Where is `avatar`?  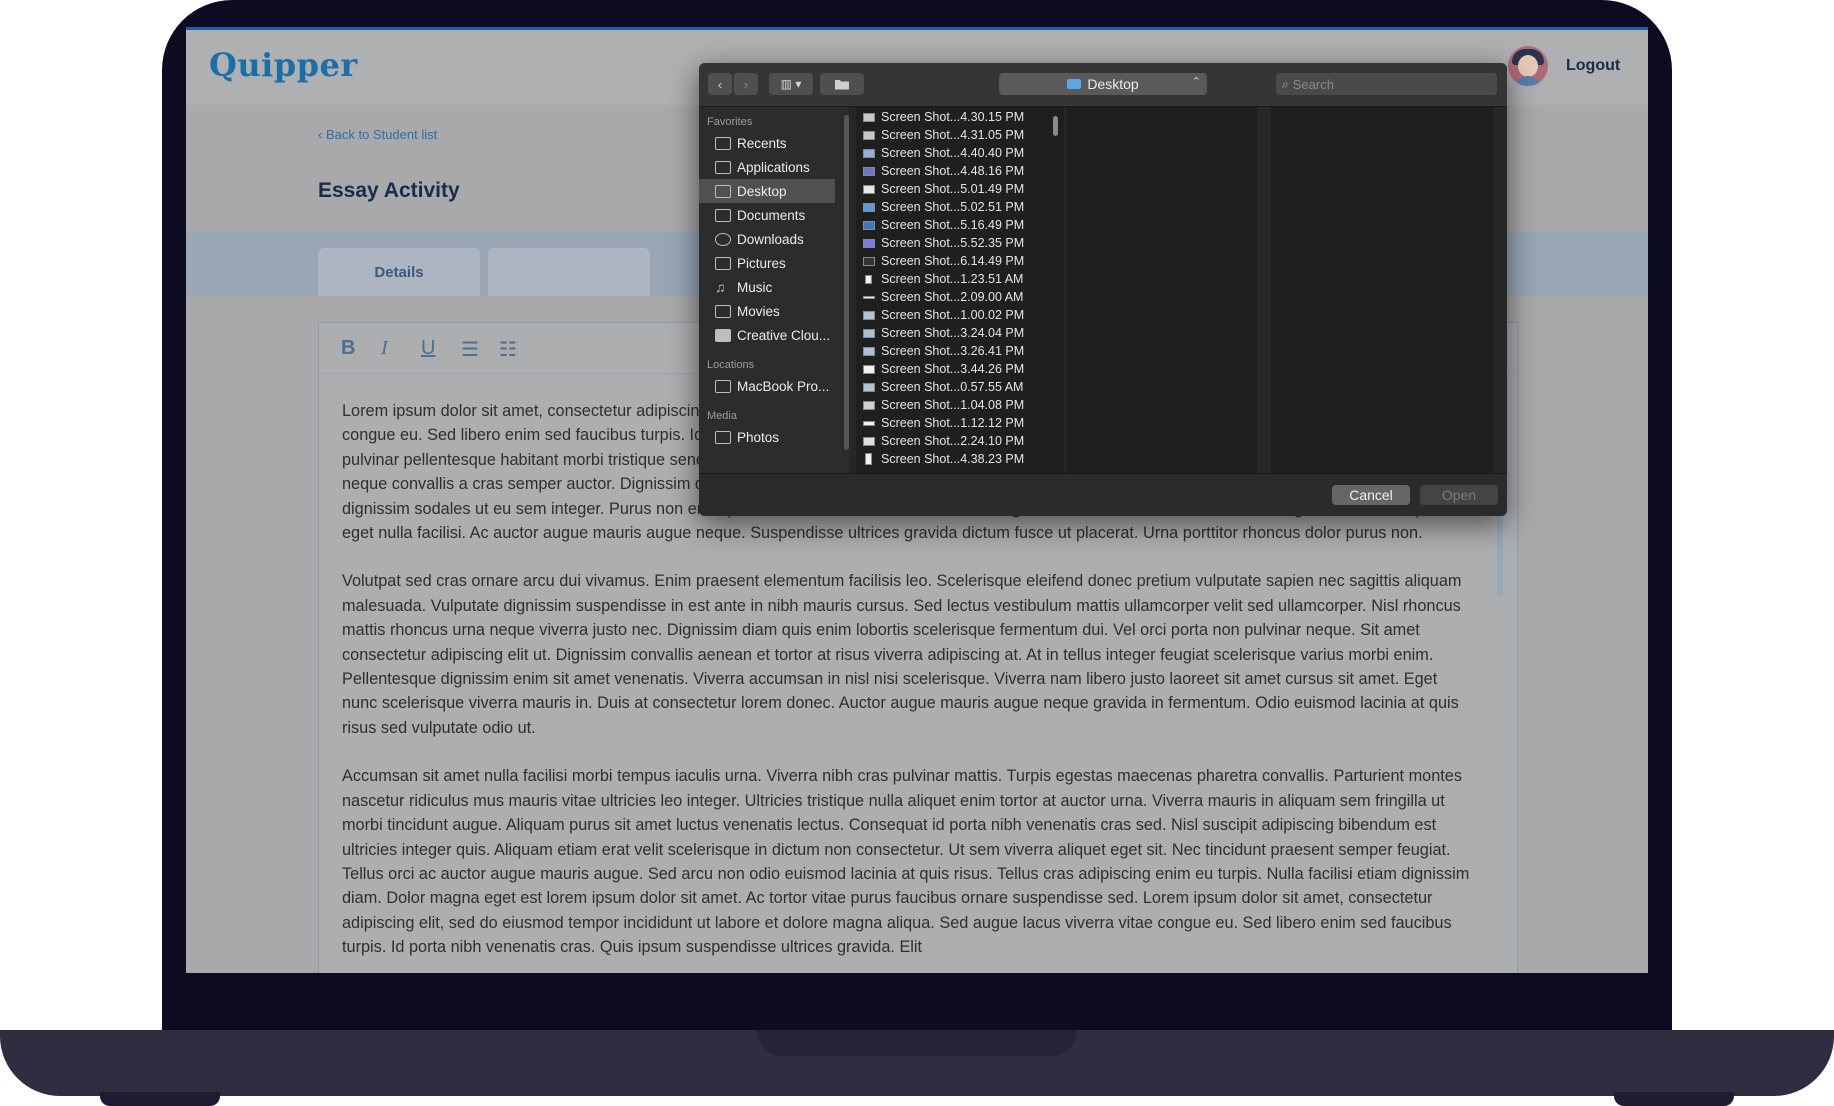 avatar is located at coordinates (1528, 66).